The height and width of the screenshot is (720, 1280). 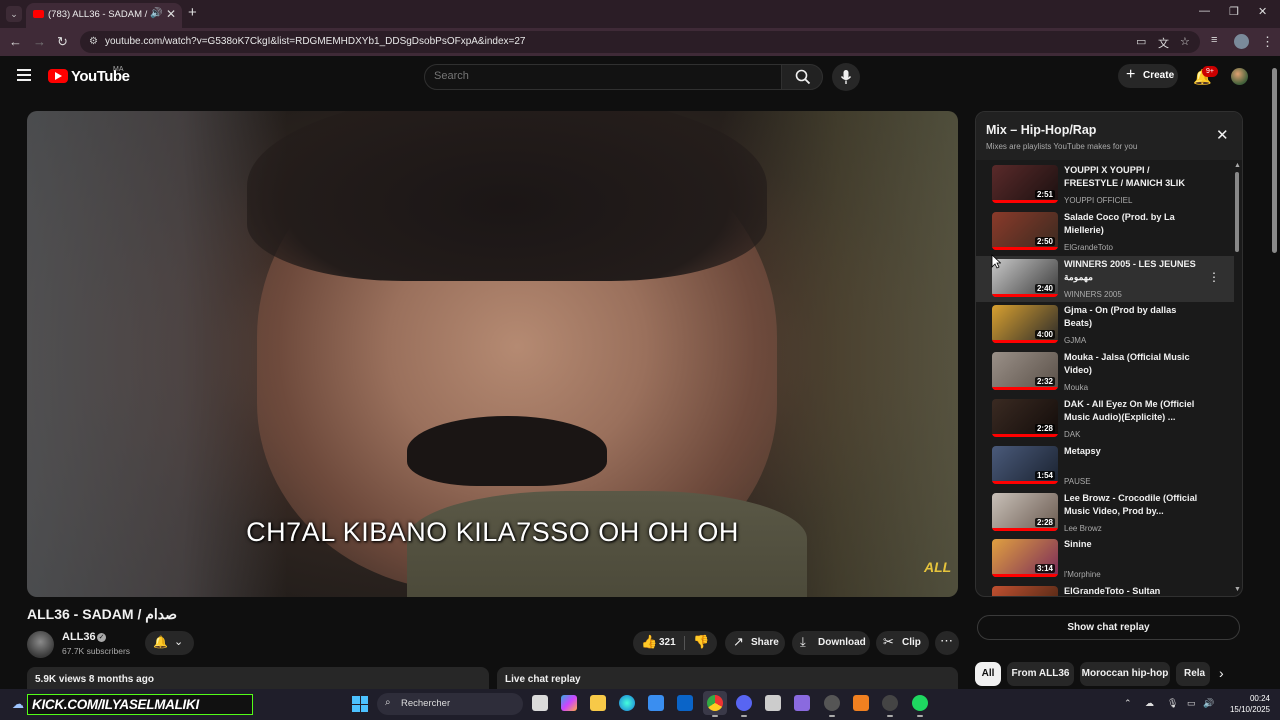 I want to click on playlist-item: 1:54 Metapsy PAUSE, so click(x=1105, y=466).